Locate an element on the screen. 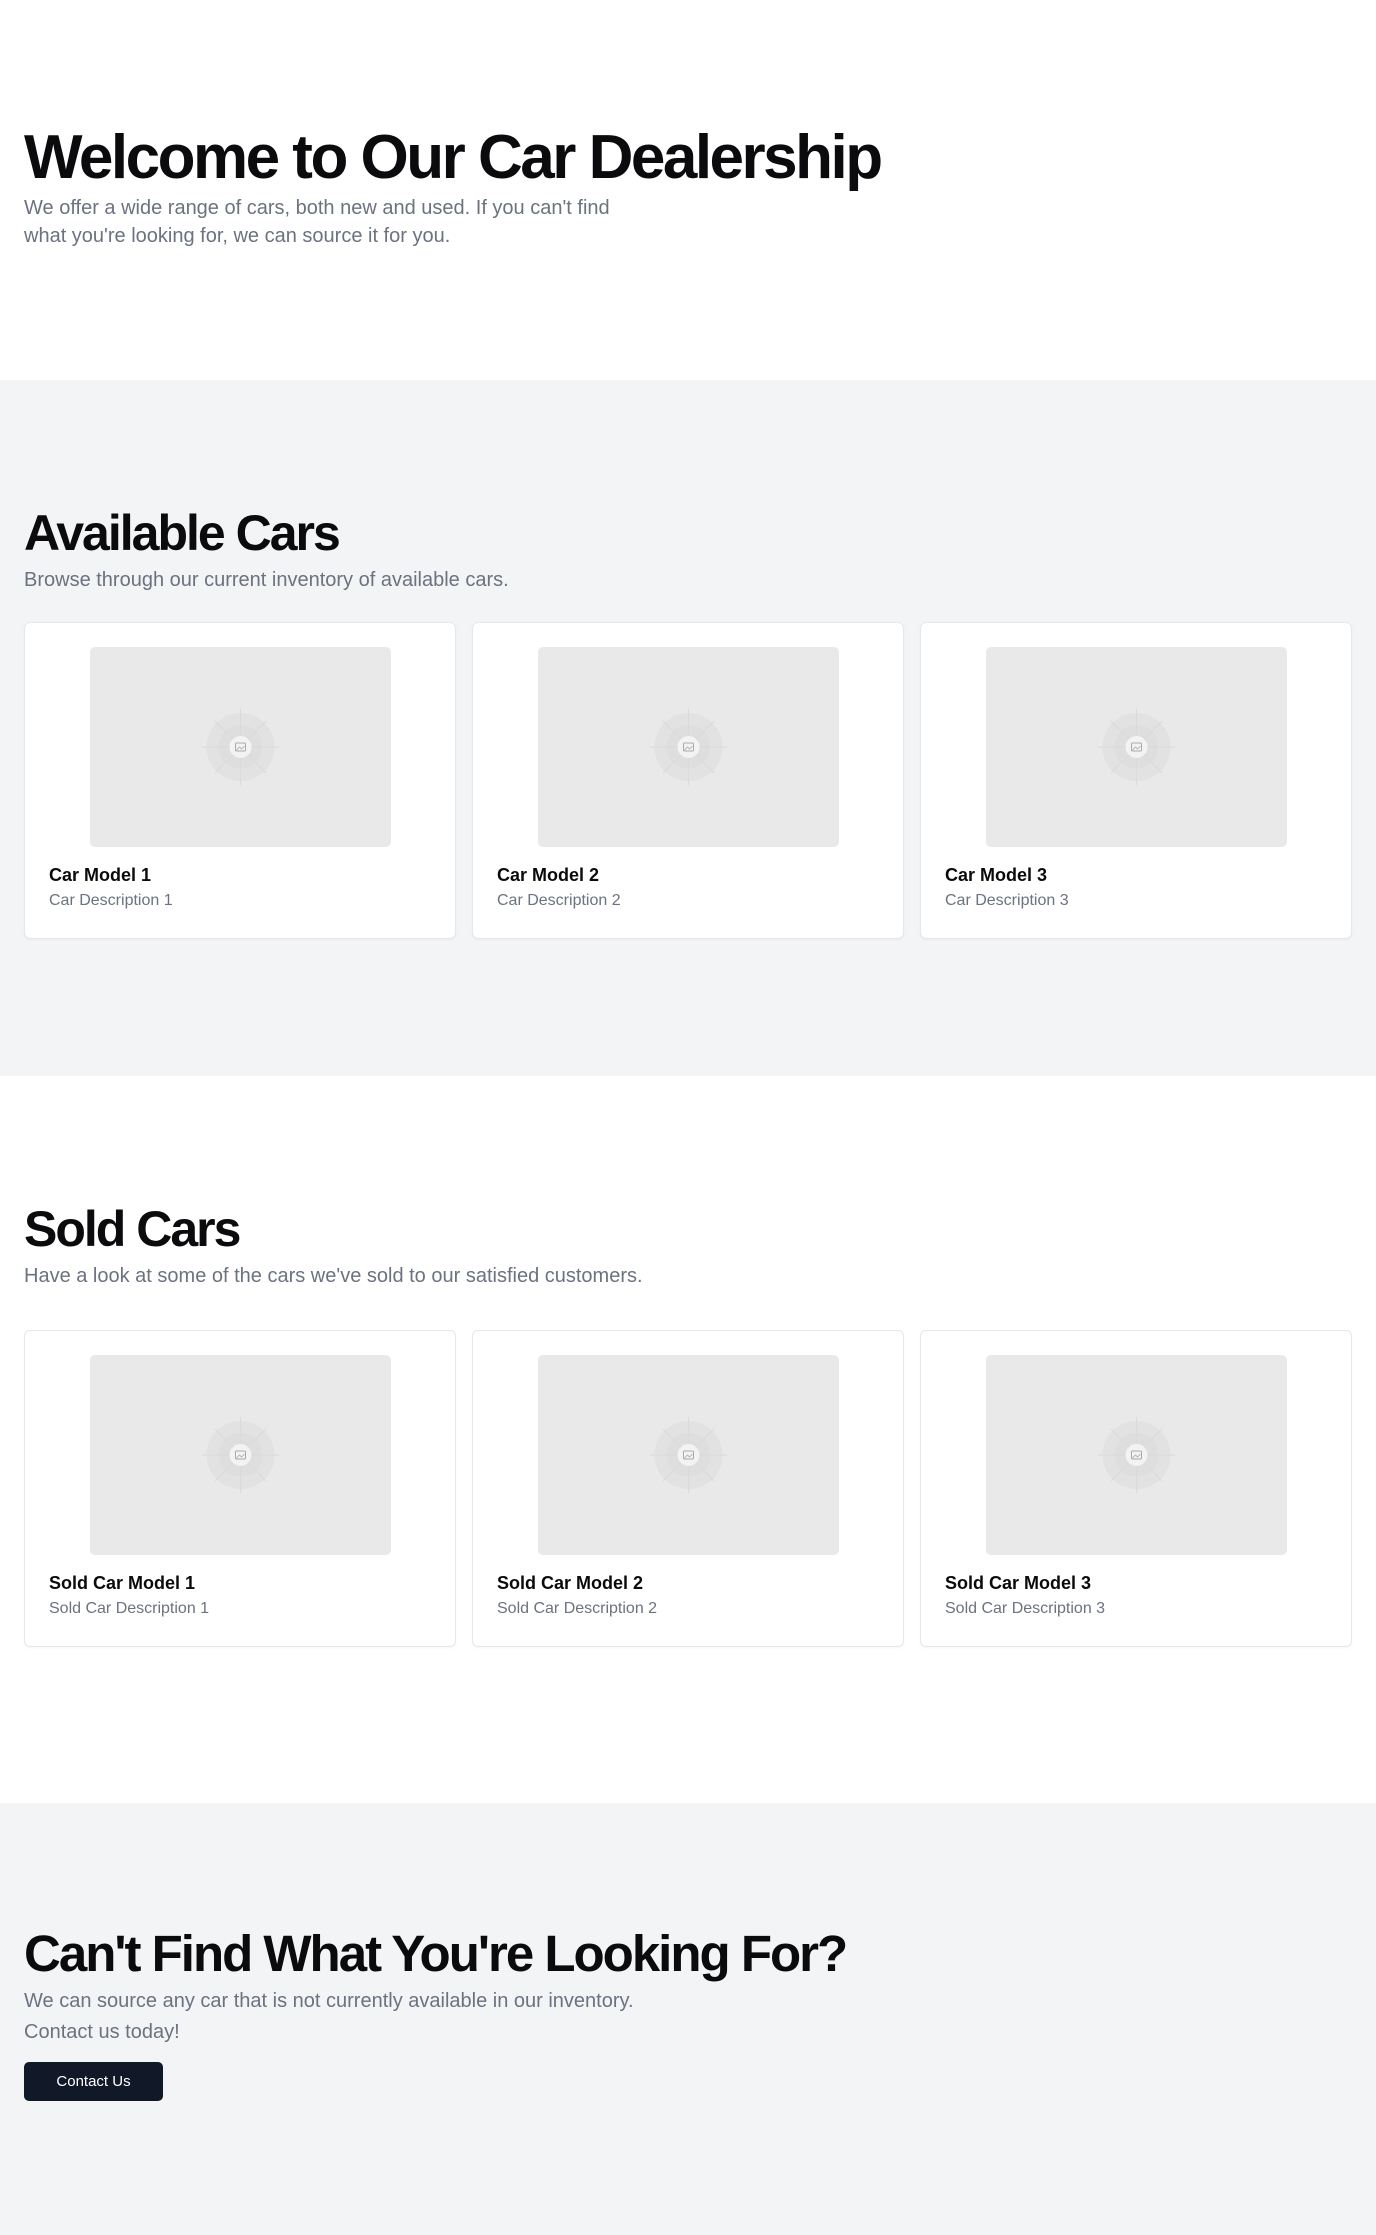  car-card: Car Model 1 Car Description 1 is located at coordinates (240, 780).